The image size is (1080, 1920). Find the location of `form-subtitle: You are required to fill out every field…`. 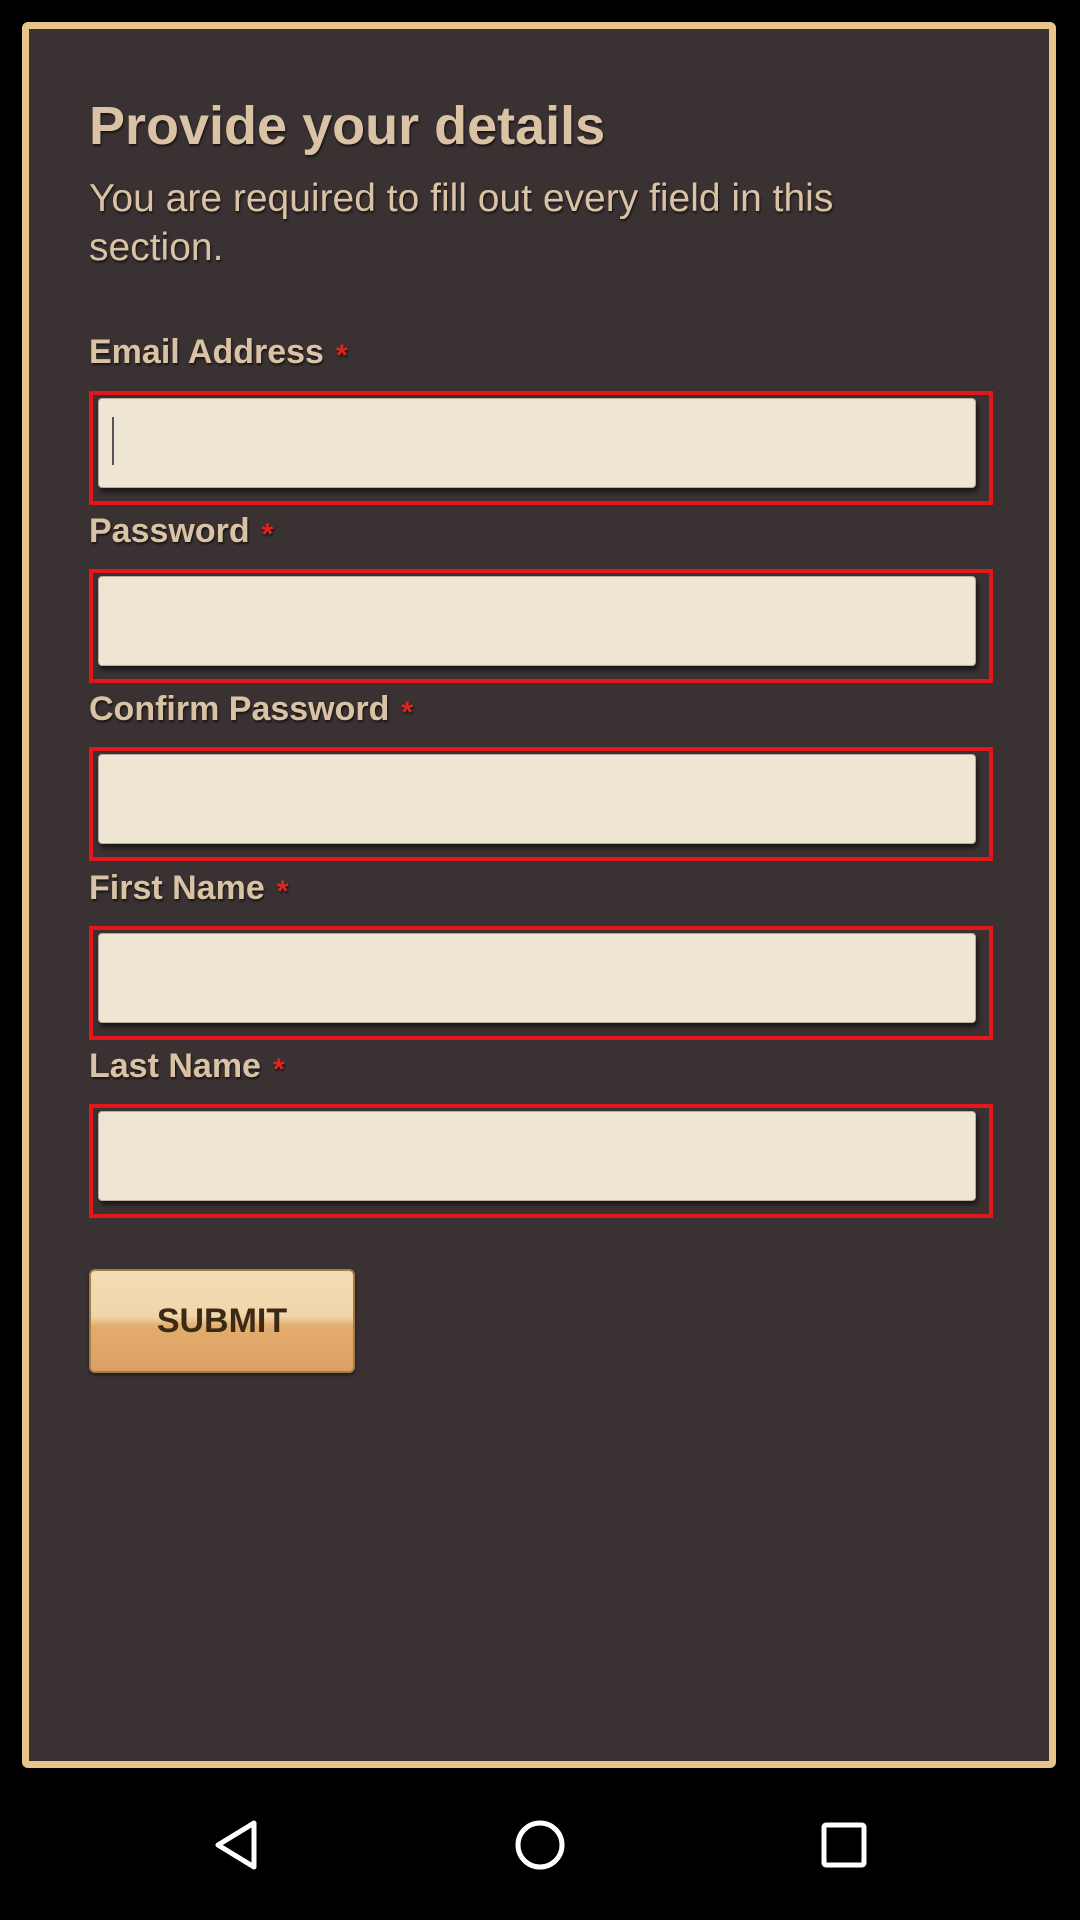

form-subtitle: You are required to fill out every field… is located at coordinates (461, 223).